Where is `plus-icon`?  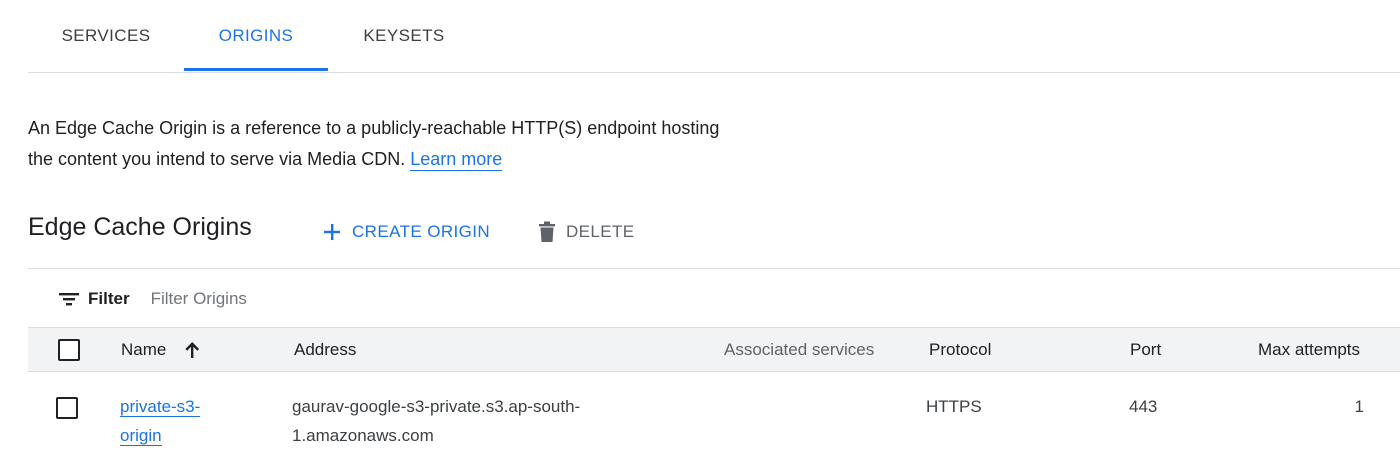 plus-icon is located at coordinates (332, 232).